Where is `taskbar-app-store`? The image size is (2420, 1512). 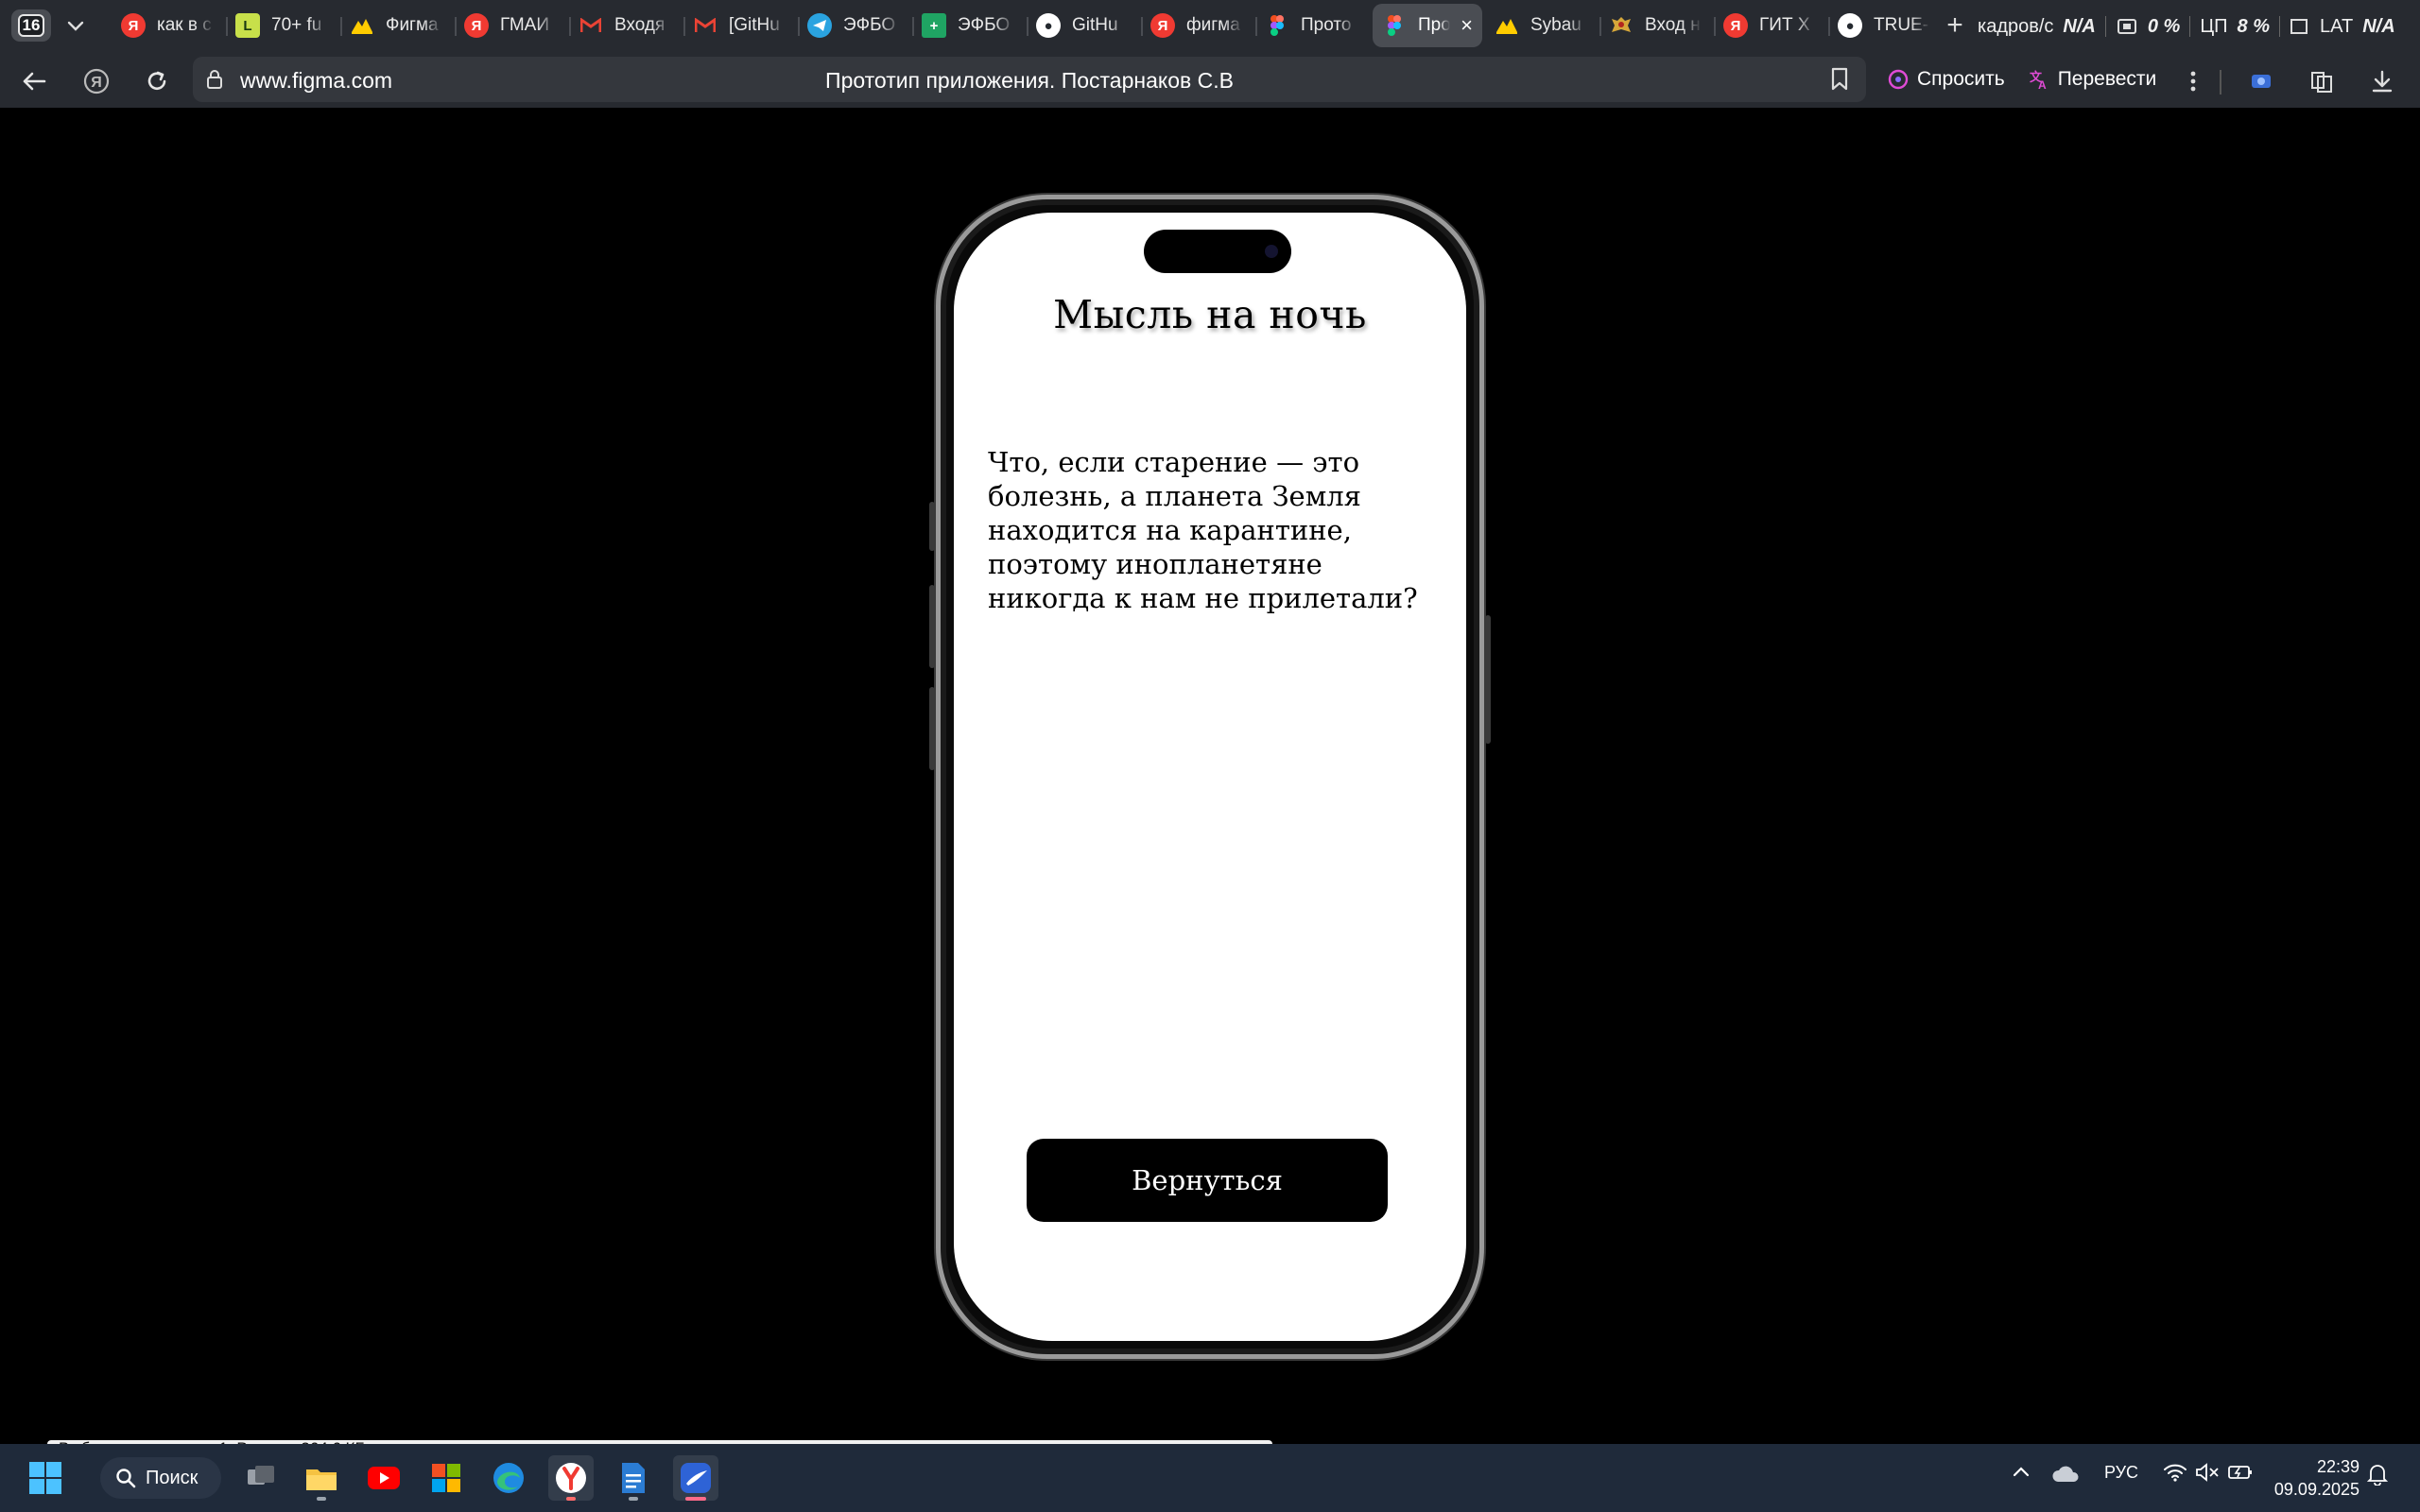
taskbar-app-store is located at coordinates (446, 1478).